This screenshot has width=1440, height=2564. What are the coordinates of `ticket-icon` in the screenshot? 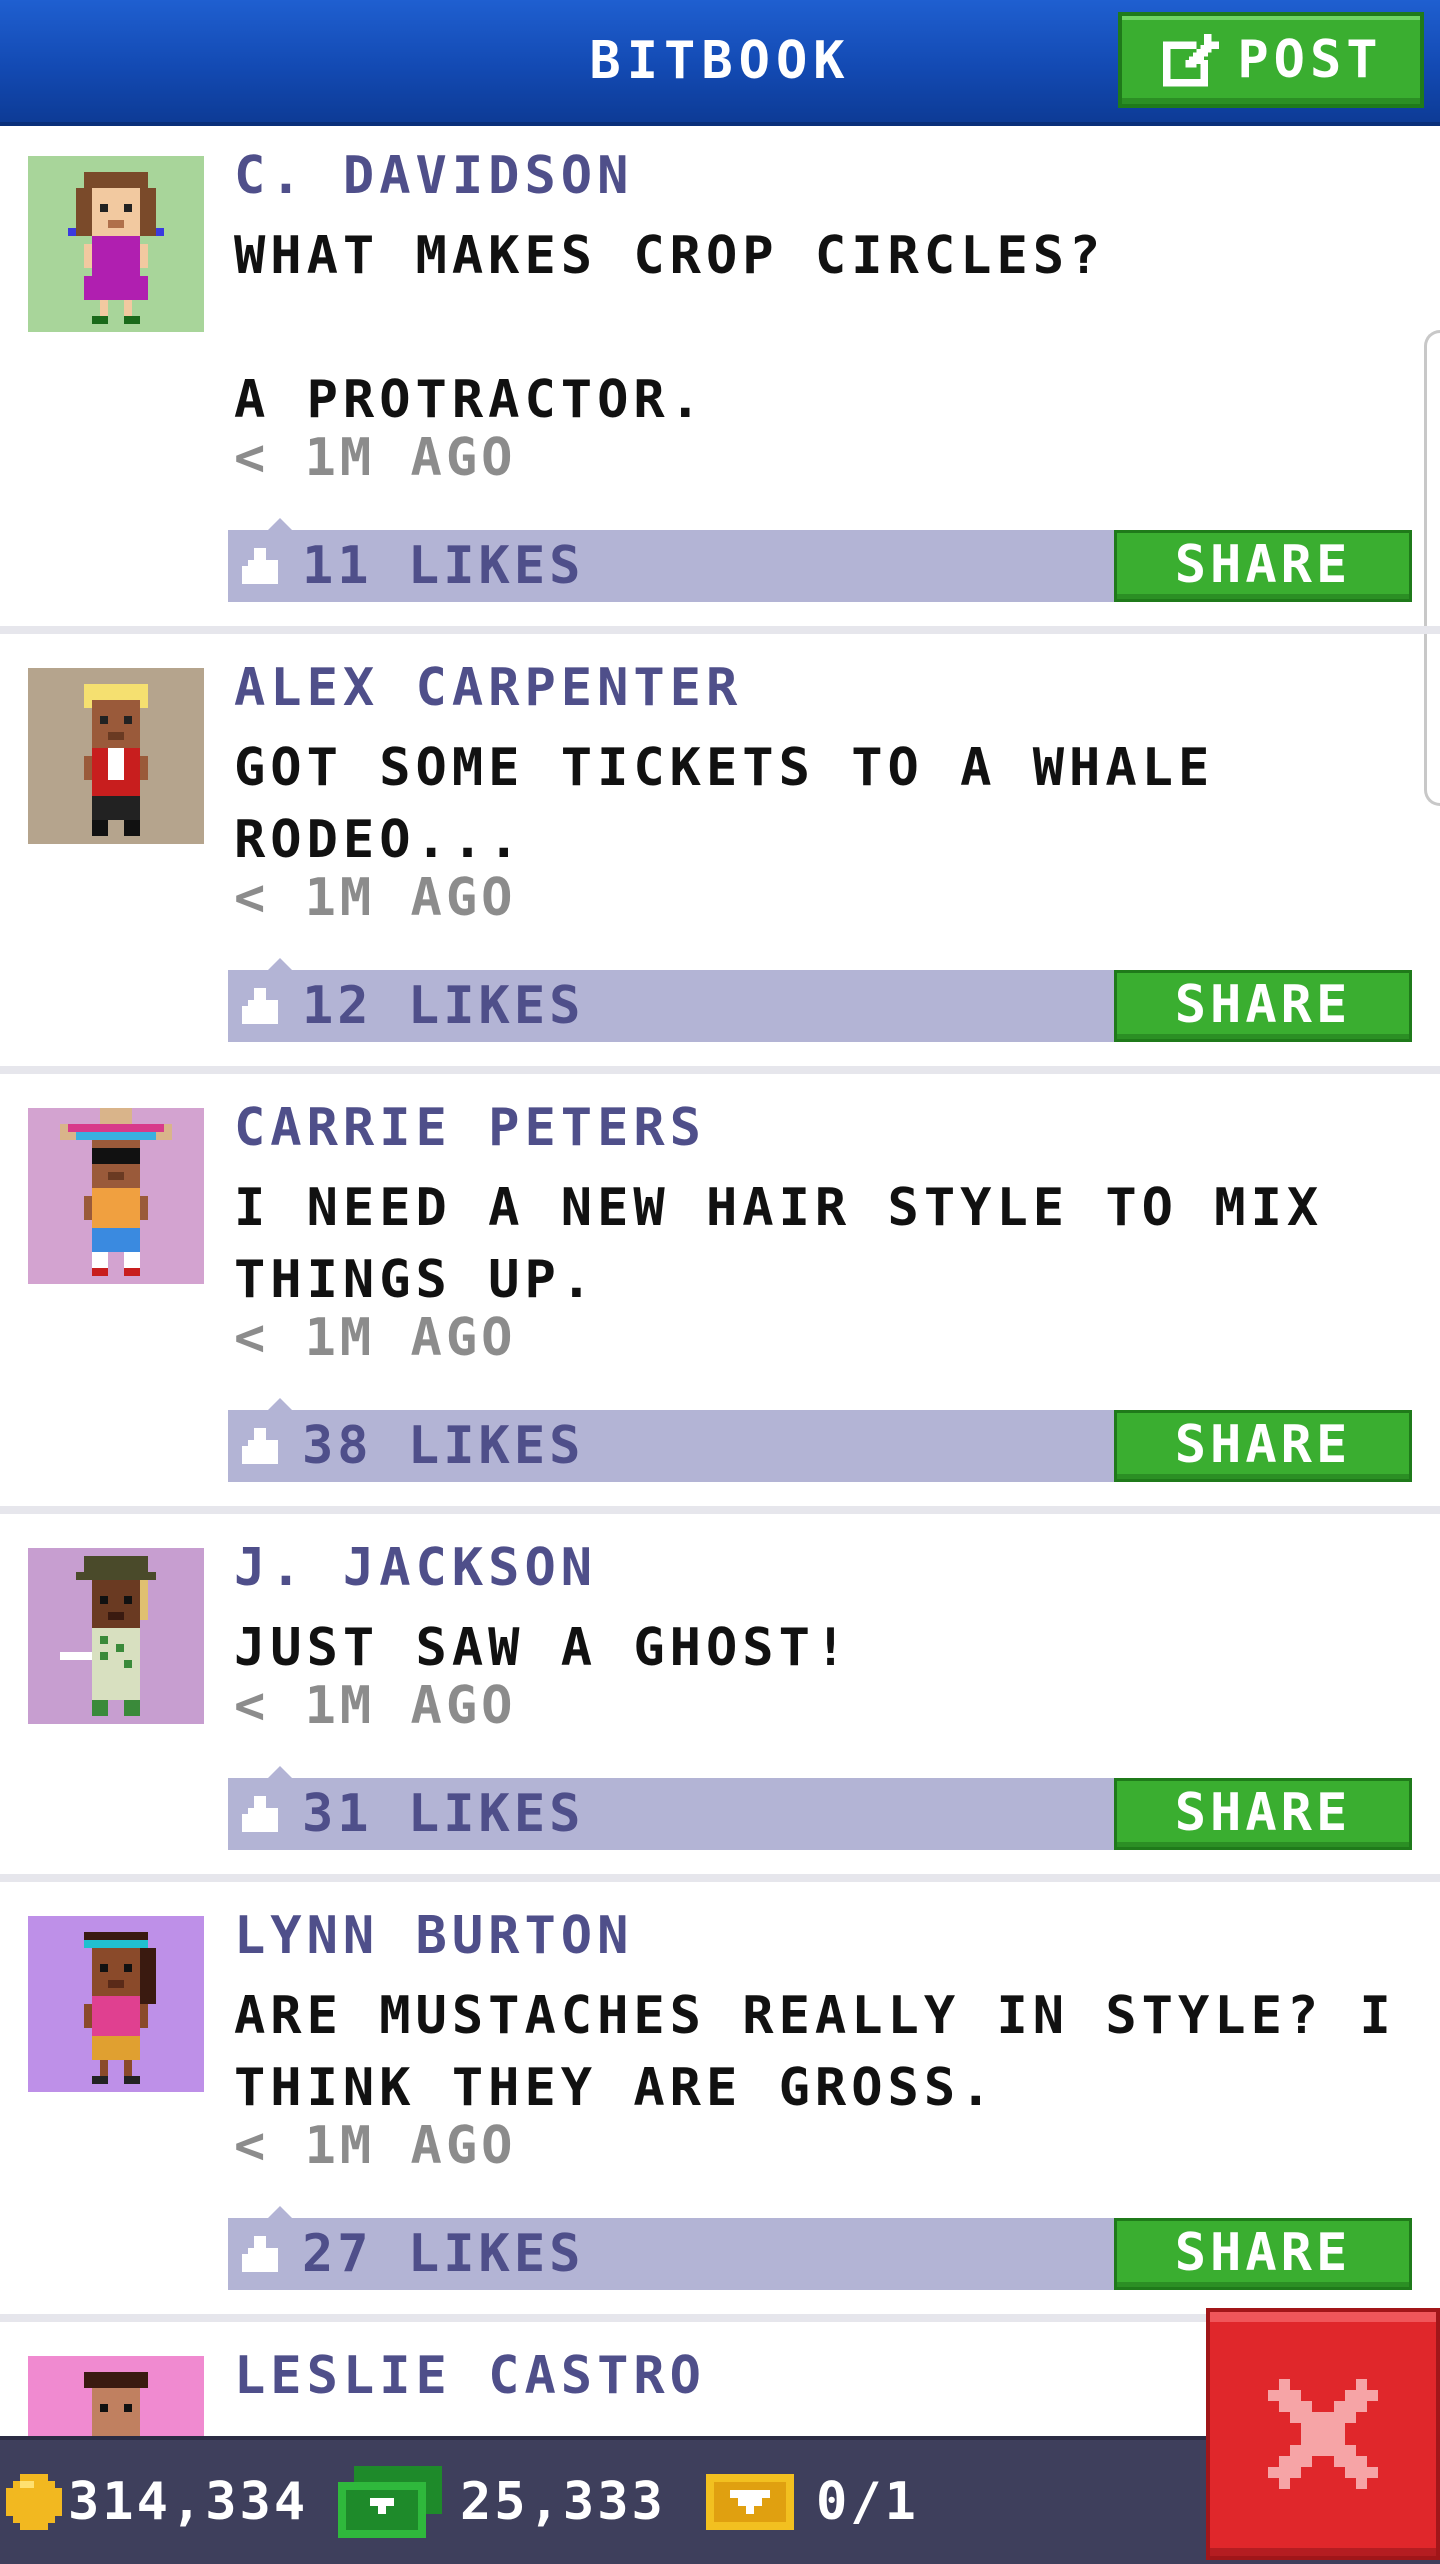 It's located at (750, 2502).